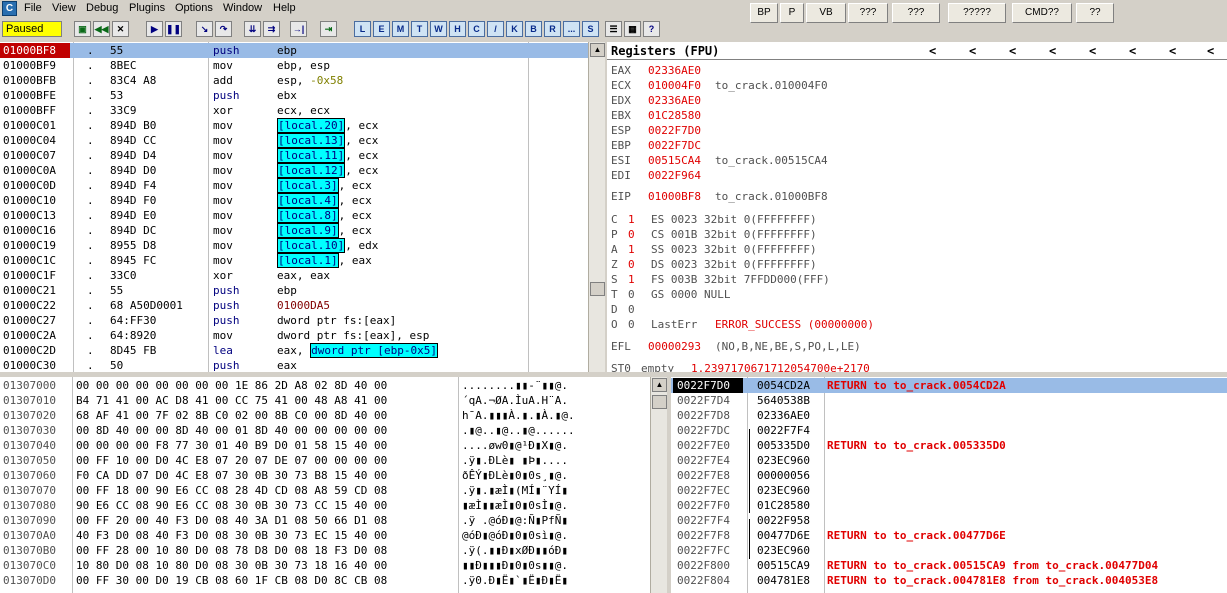 The image size is (1227, 593). Describe the element at coordinates (294, 260) in the screenshot. I see `disasm-row: 01000C1C. 8945 FC mov [local.1], eax` at that location.